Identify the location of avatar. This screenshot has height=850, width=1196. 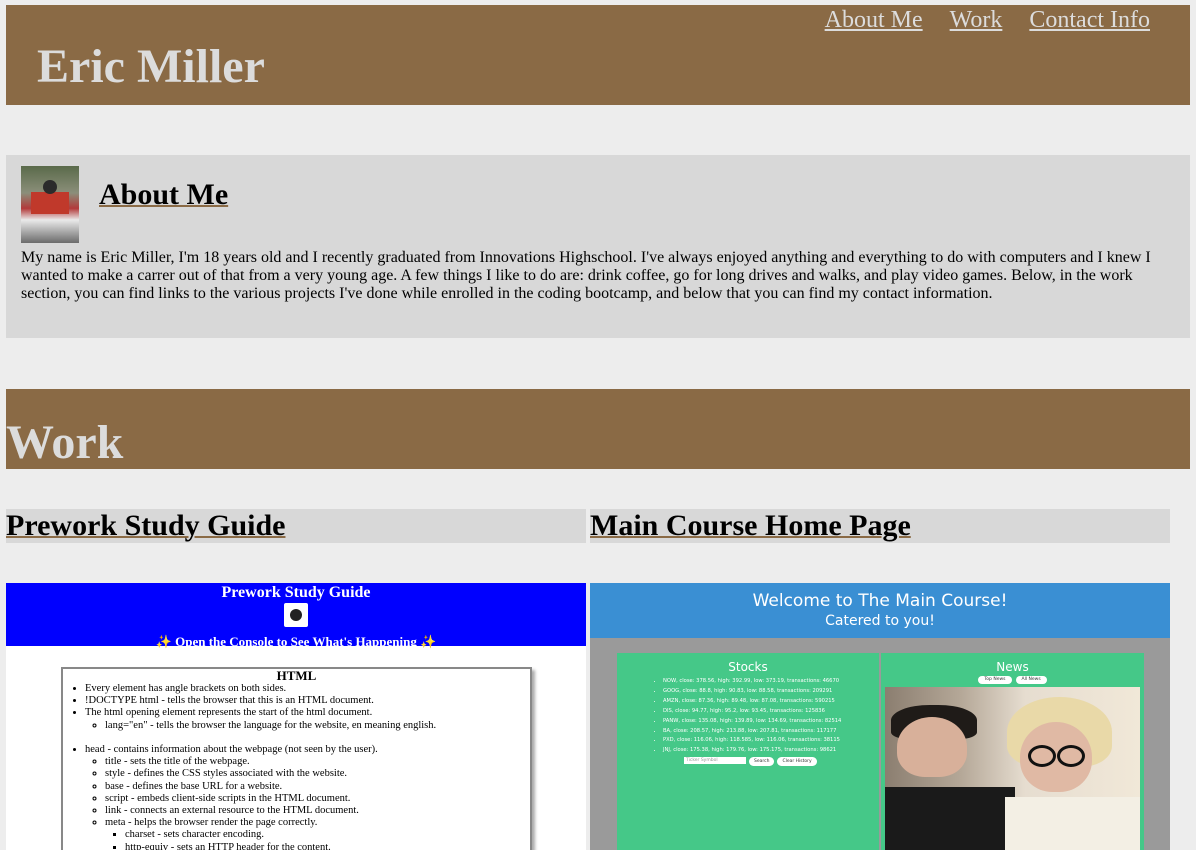
(50, 204).